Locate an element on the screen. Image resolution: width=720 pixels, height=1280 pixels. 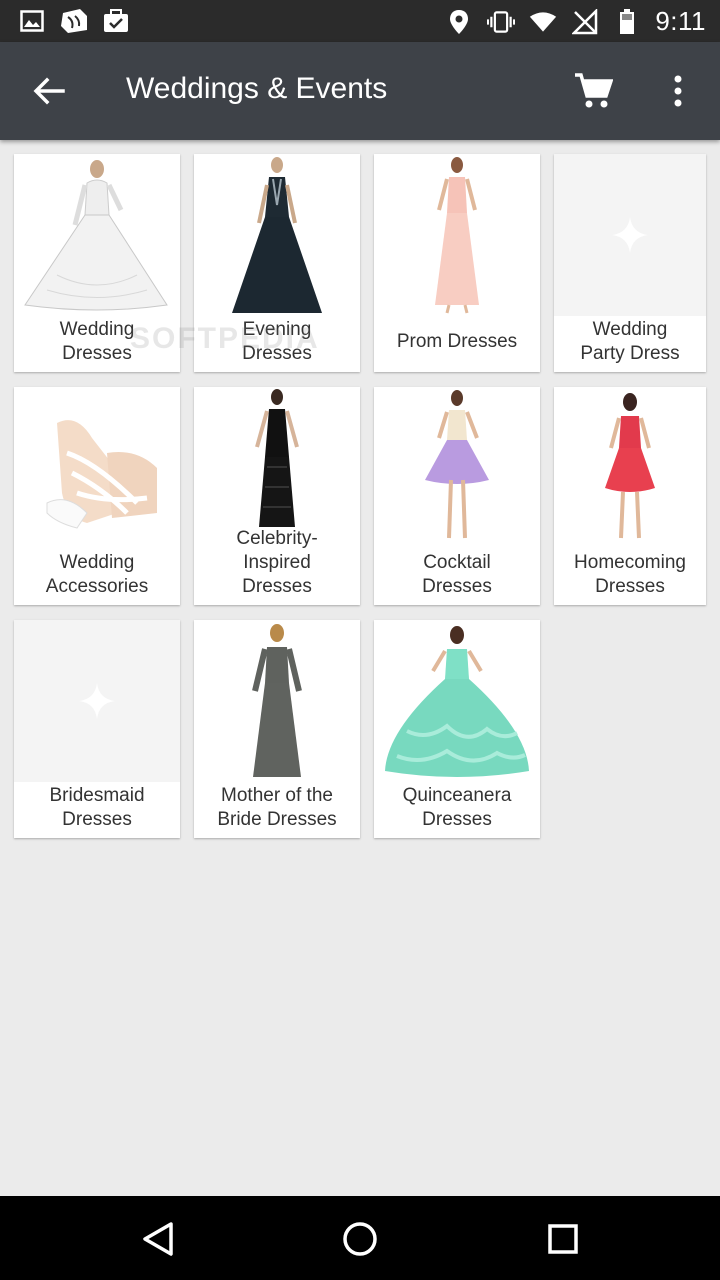
navigation-bar is located at coordinates (360, 1238).